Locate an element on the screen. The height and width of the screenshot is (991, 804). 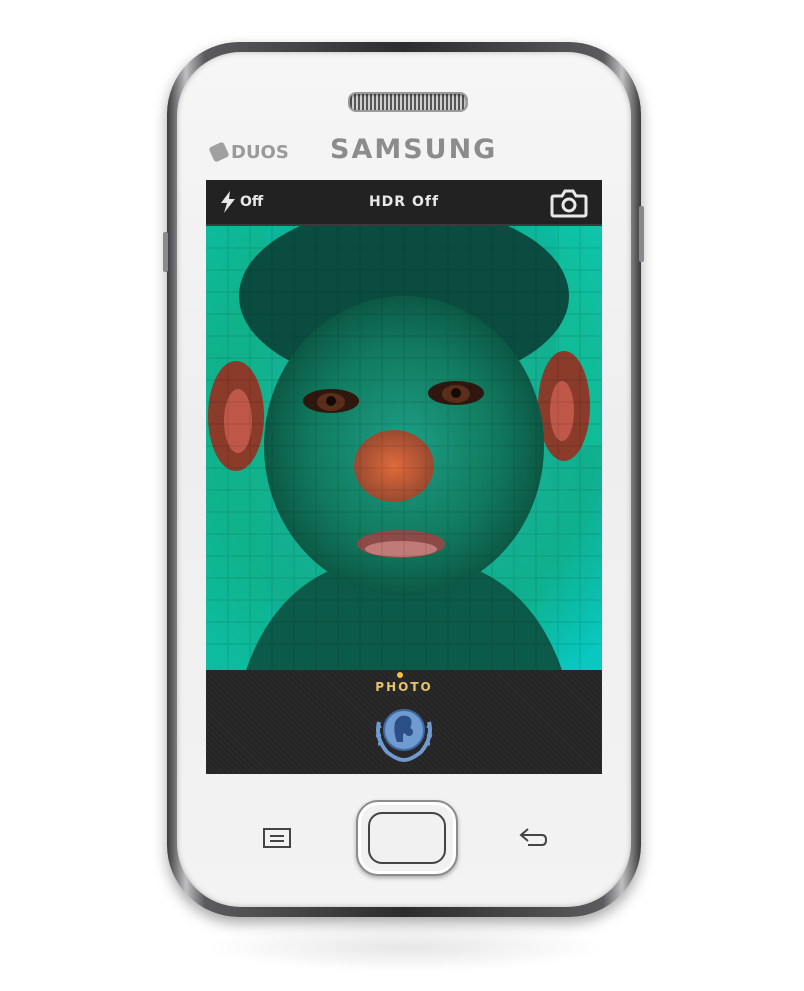
power-button is located at coordinates (641, 234).